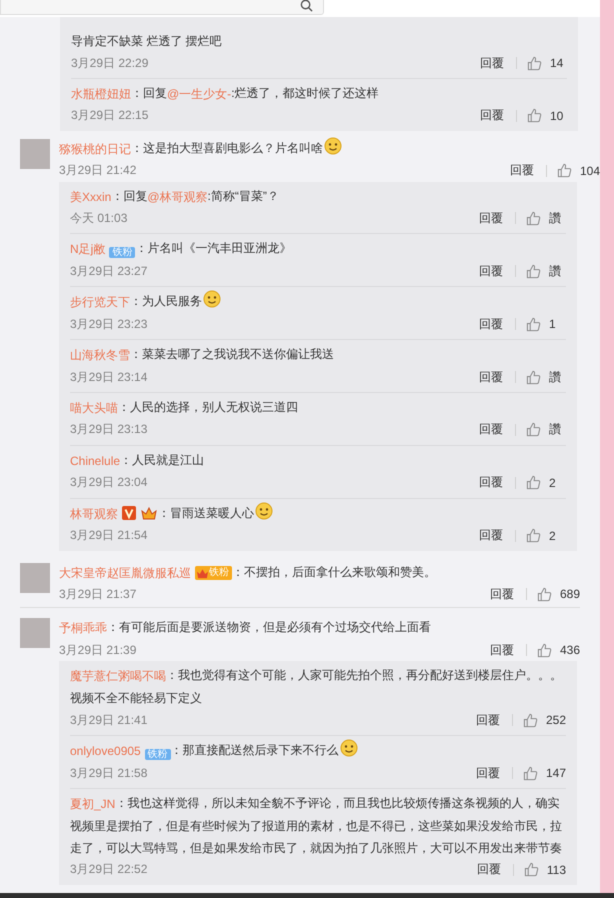 Image resolution: width=614 pixels, height=898 pixels. What do you see at coordinates (138, 461) in the screenshot?
I see `comment-text: Chinelule：人民就是江山` at bounding box center [138, 461].